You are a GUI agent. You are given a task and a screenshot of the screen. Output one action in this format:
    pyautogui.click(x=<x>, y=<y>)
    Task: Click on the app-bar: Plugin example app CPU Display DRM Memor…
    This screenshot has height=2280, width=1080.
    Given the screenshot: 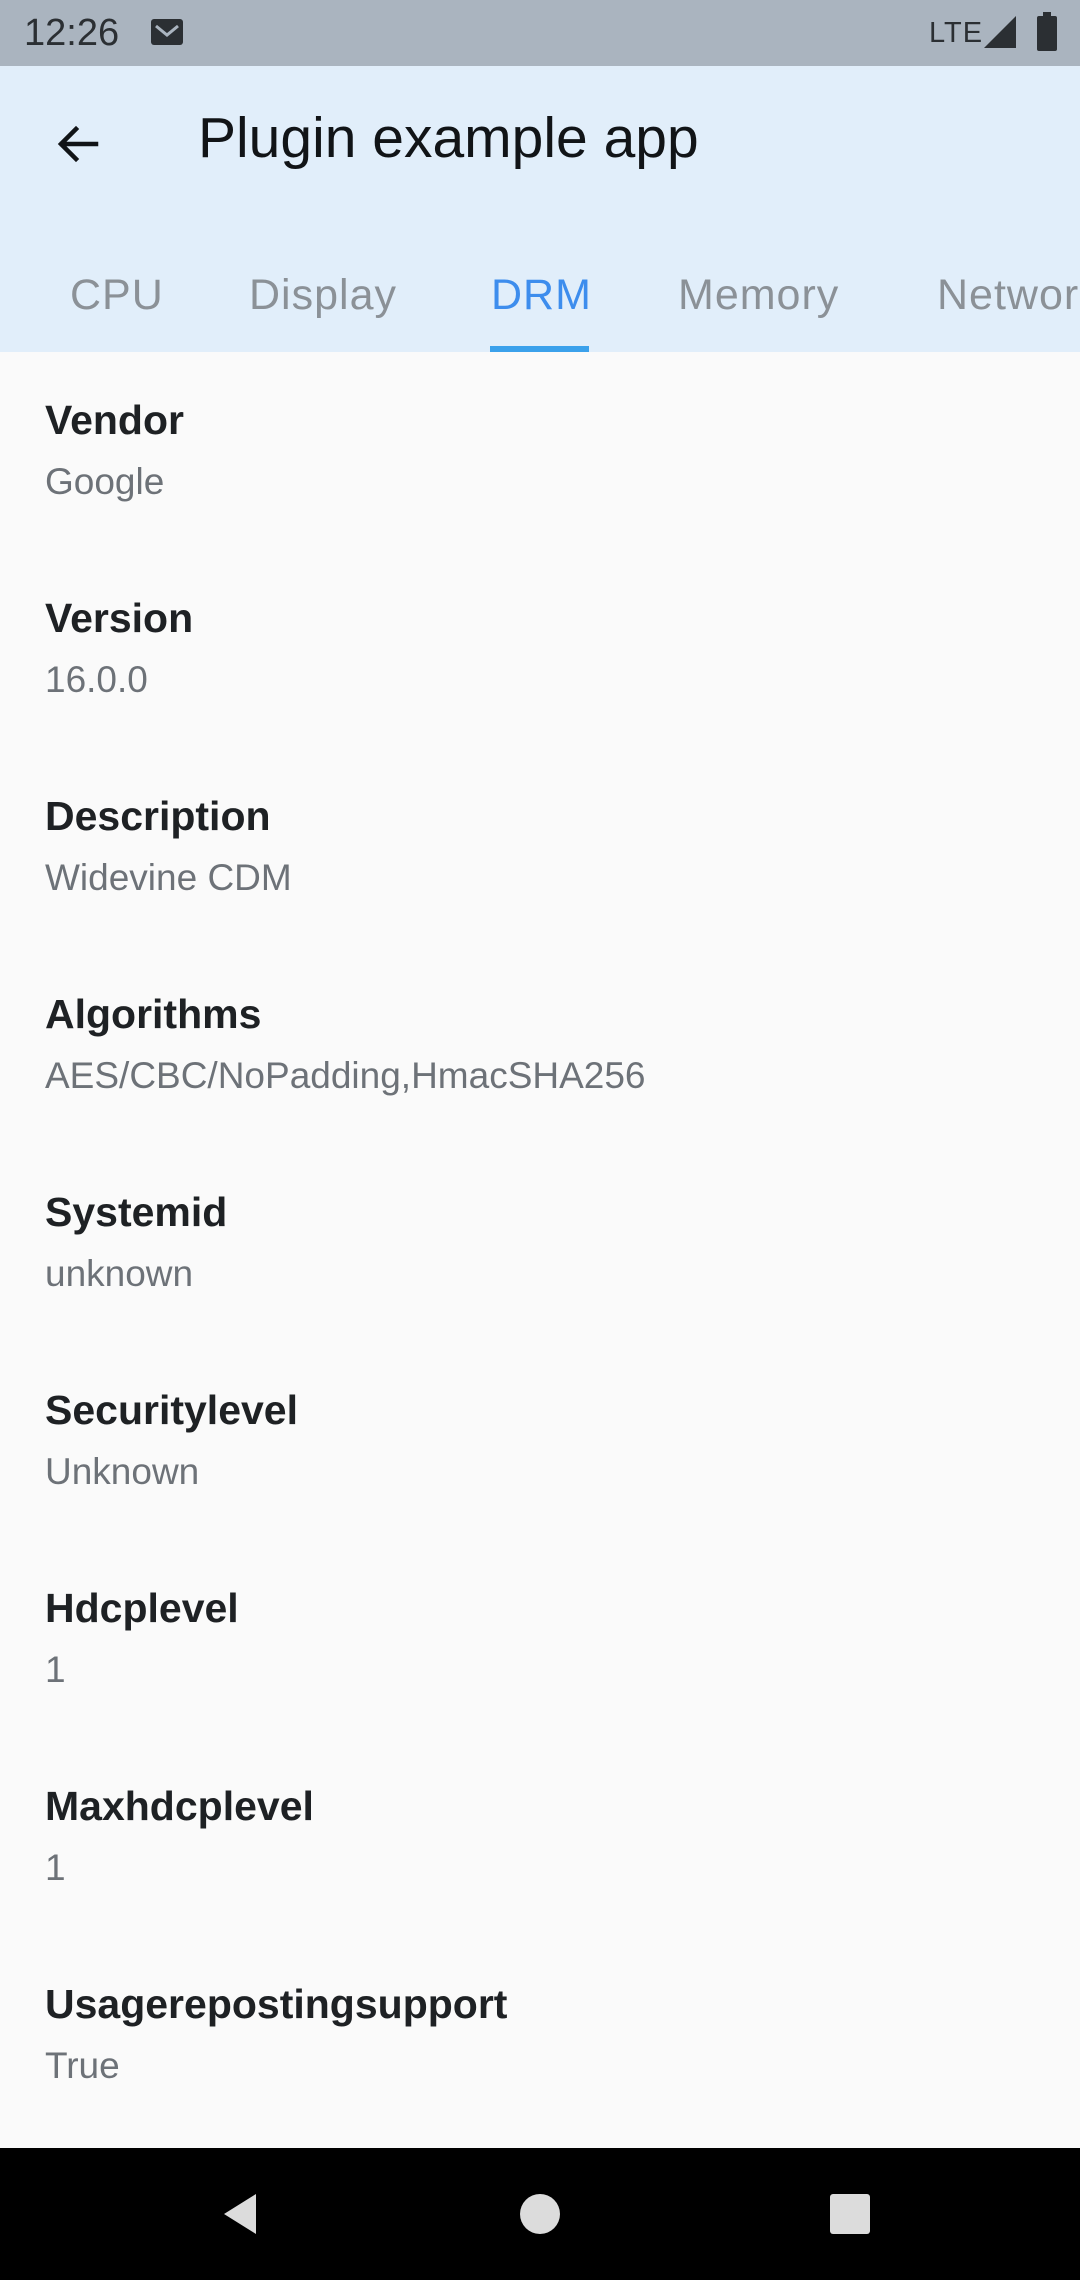 What is the action you would take?
    pyautogui.click(x=540, y=209)
    